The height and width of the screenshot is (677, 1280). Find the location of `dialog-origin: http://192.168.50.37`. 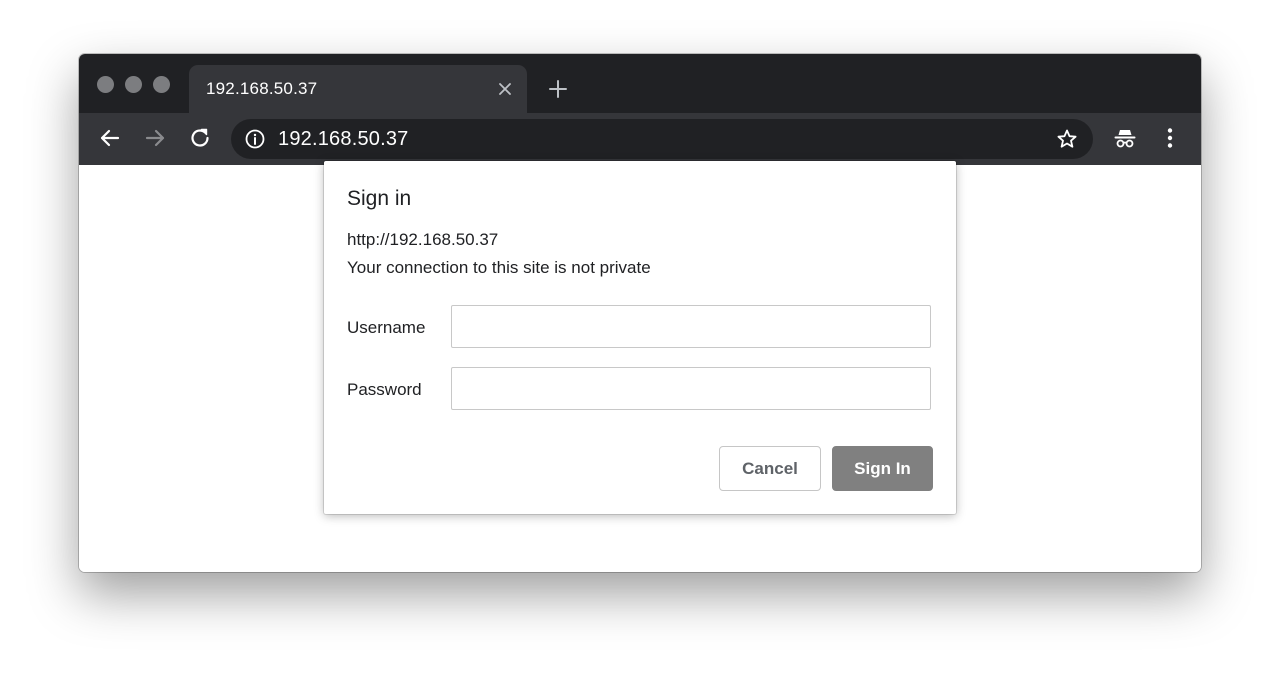

dialog-origin: http://192.168.50.37 is located at coordinates (423, 239).